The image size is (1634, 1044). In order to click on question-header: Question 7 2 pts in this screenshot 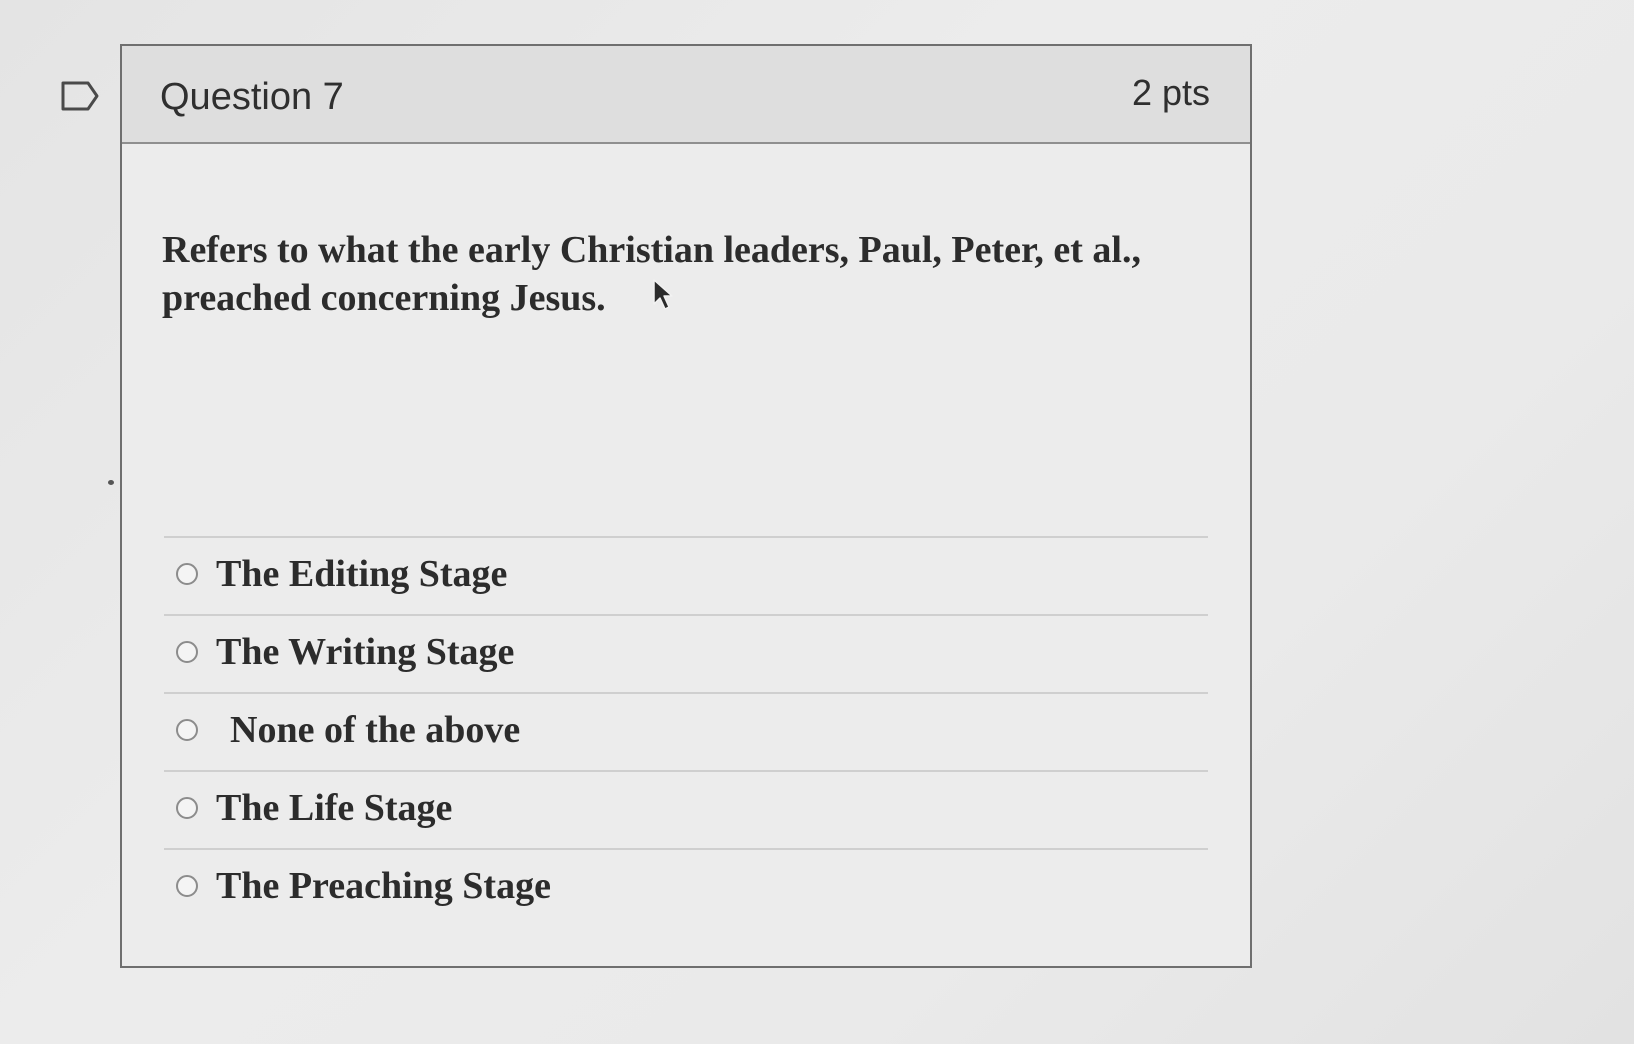, I will do `click(686, 95)`.